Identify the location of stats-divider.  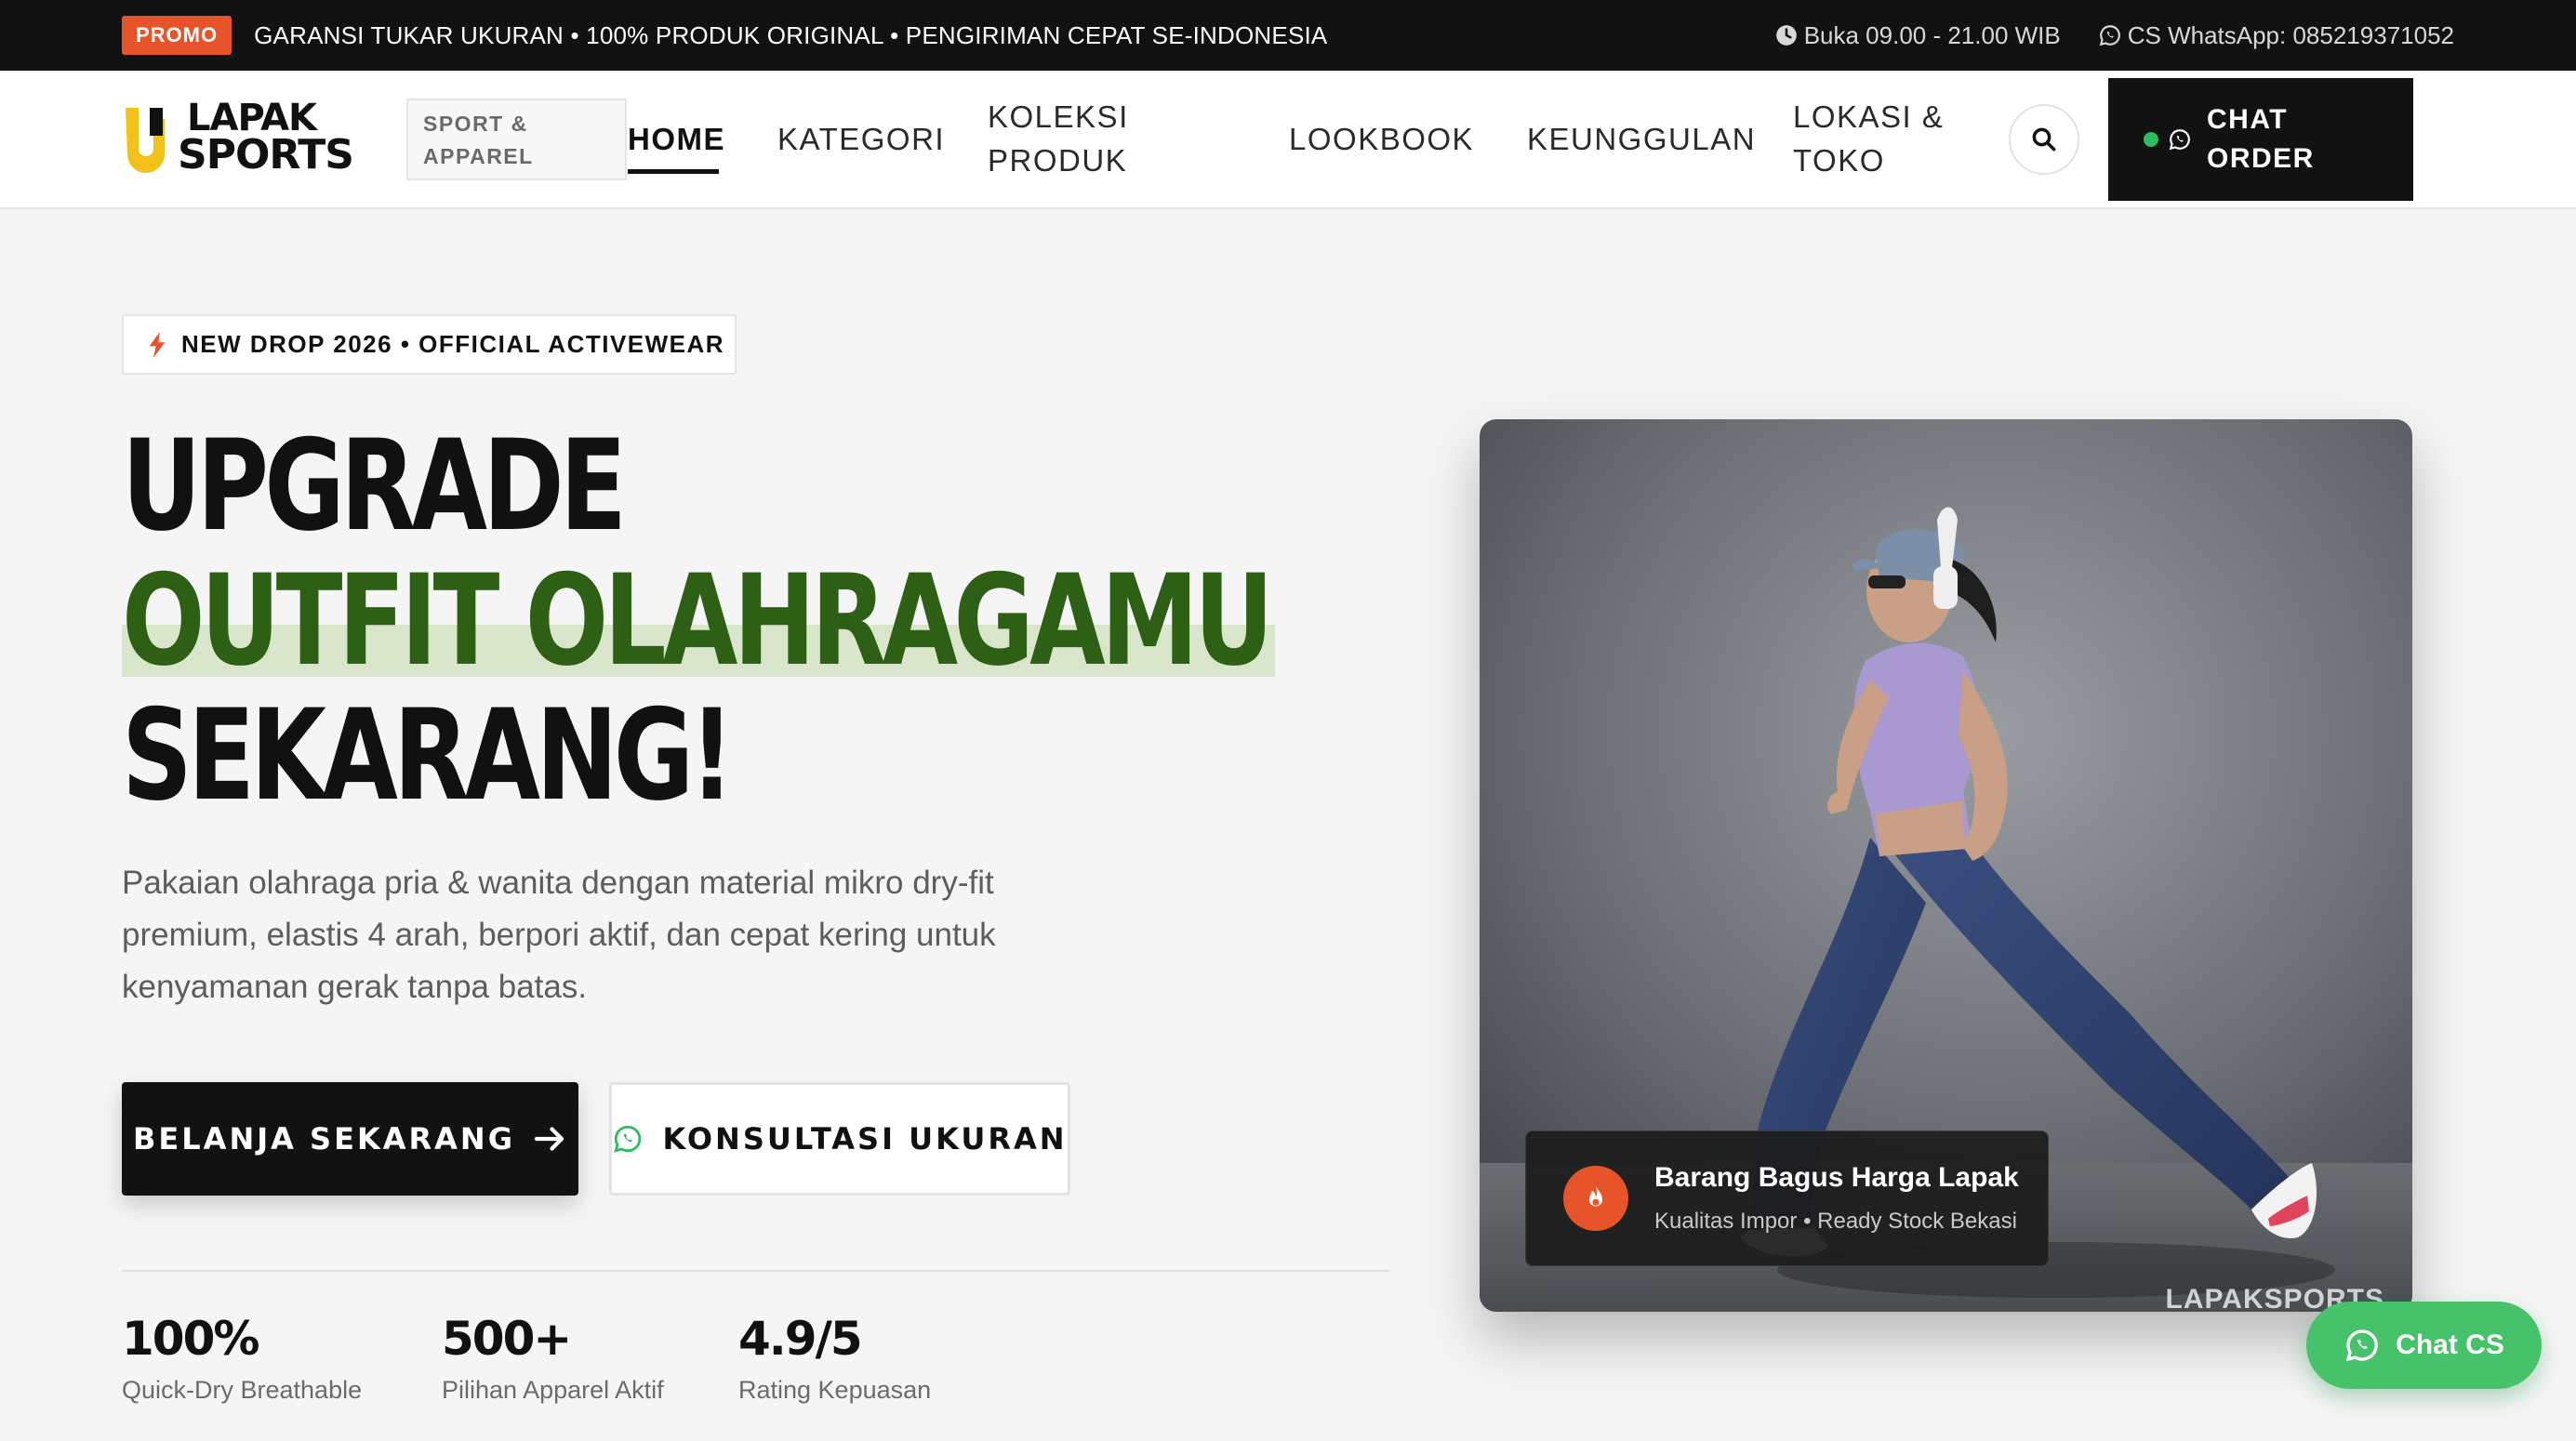
(755, 1271).